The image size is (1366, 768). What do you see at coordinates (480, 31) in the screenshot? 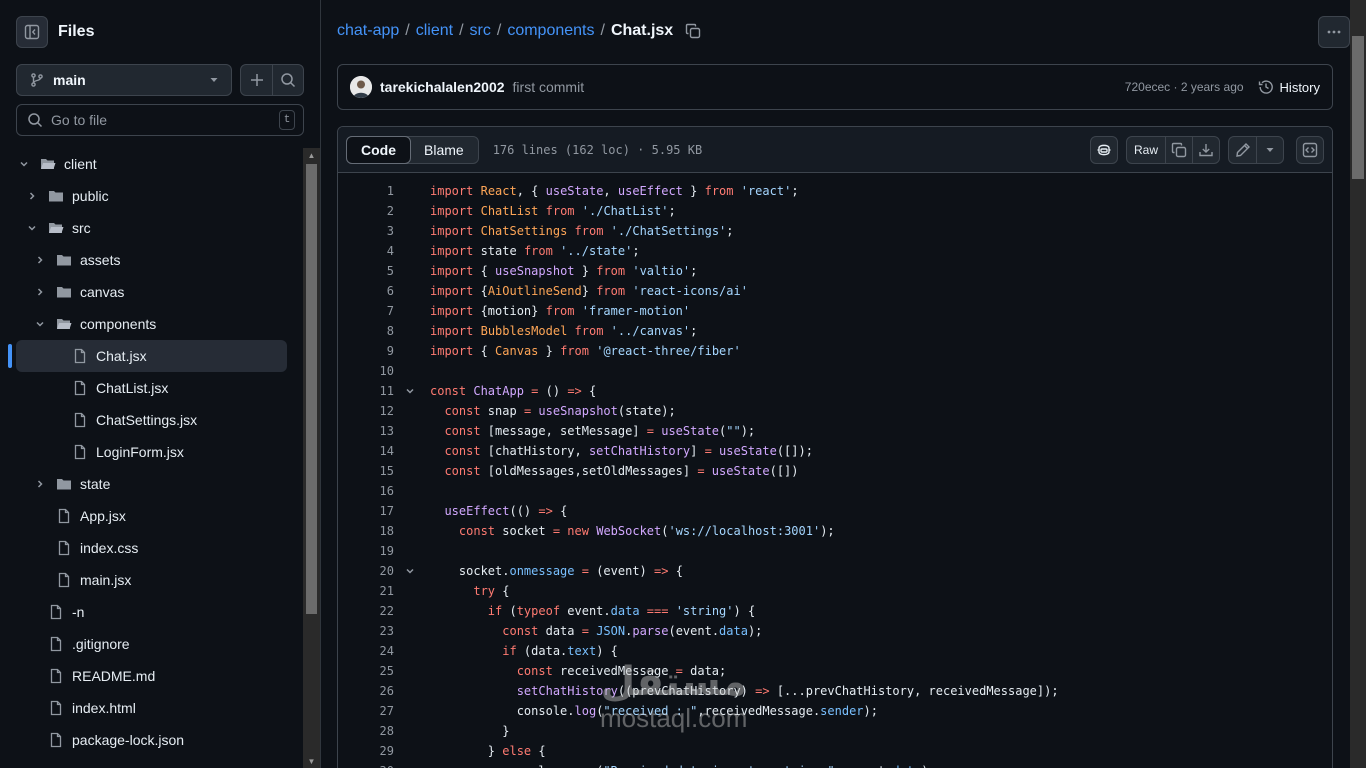
I see `breadcrumb-src-link: src` at bounding box center [480, 31].